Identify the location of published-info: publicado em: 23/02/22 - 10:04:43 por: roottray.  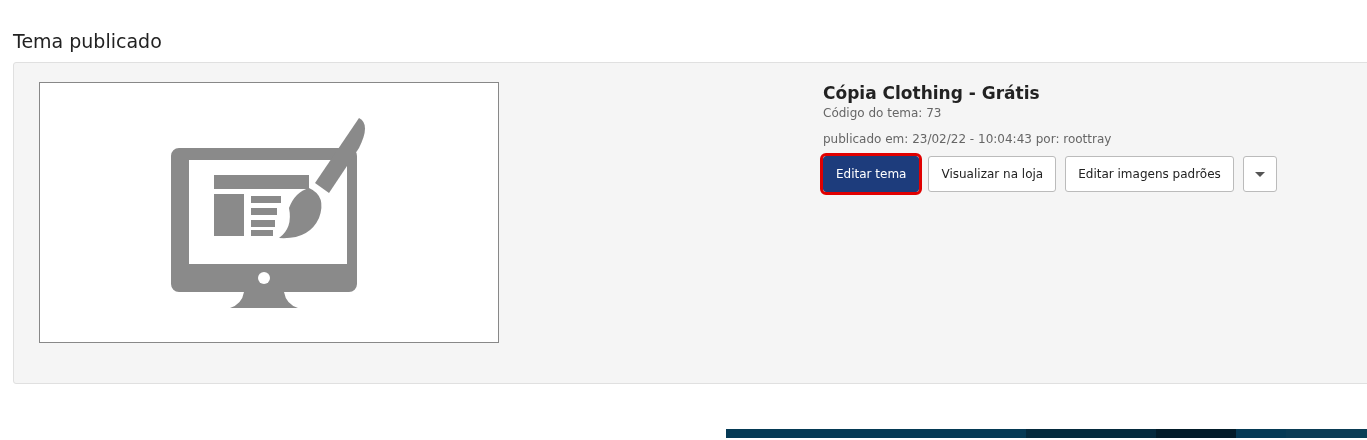
(968, 139).